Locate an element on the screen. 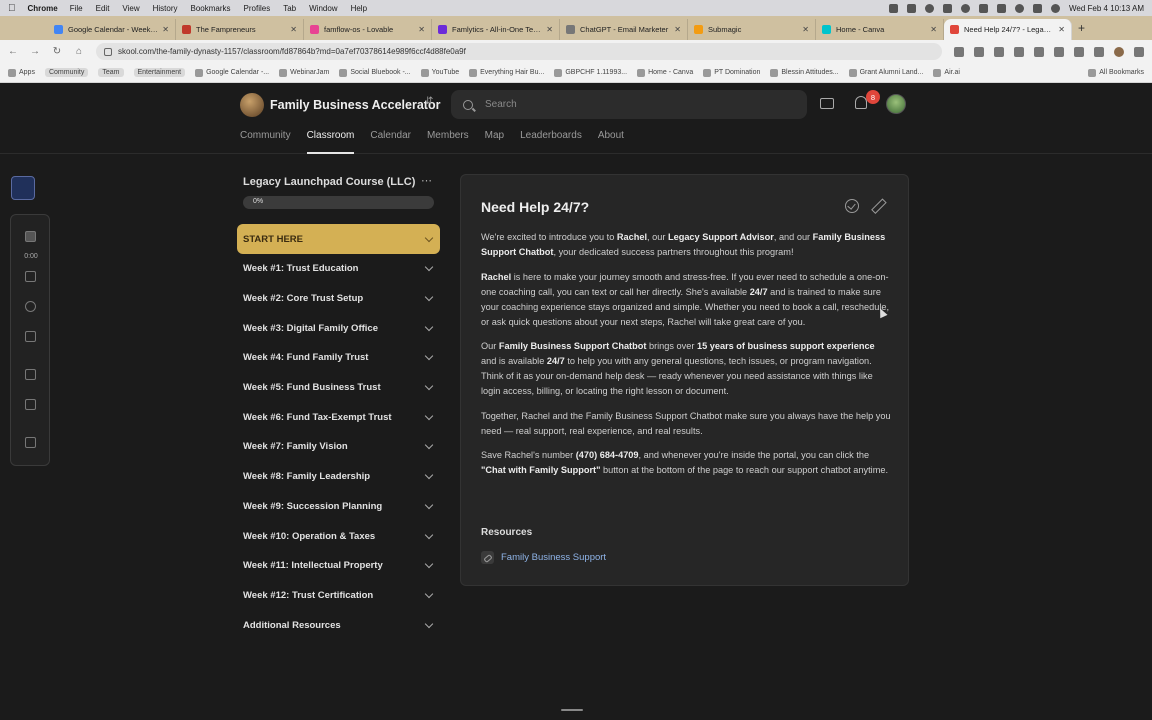  bookmark-star-icon is located at coordinates (979, 51).